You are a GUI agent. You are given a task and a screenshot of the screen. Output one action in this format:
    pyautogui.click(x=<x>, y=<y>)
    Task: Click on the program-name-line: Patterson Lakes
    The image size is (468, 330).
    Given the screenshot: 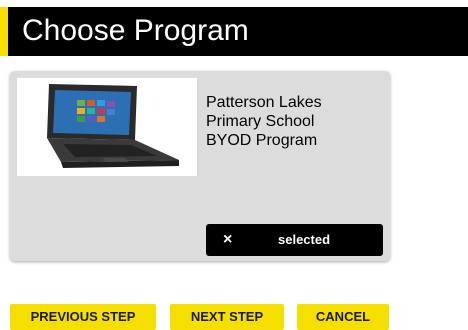 What is the action you would take?
    pyautogui.click(x=264, y=102)
    